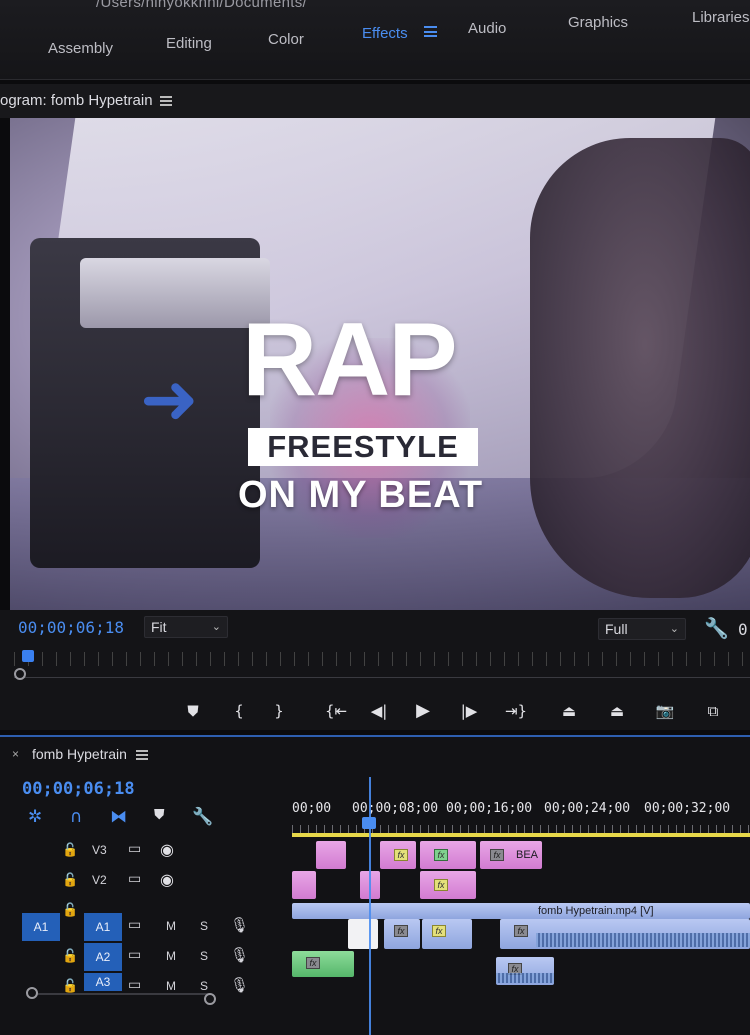  Describe the element at coordinates (35, 817) in the screenshot. I see `nest-sequence-icon: ✲` at that location.